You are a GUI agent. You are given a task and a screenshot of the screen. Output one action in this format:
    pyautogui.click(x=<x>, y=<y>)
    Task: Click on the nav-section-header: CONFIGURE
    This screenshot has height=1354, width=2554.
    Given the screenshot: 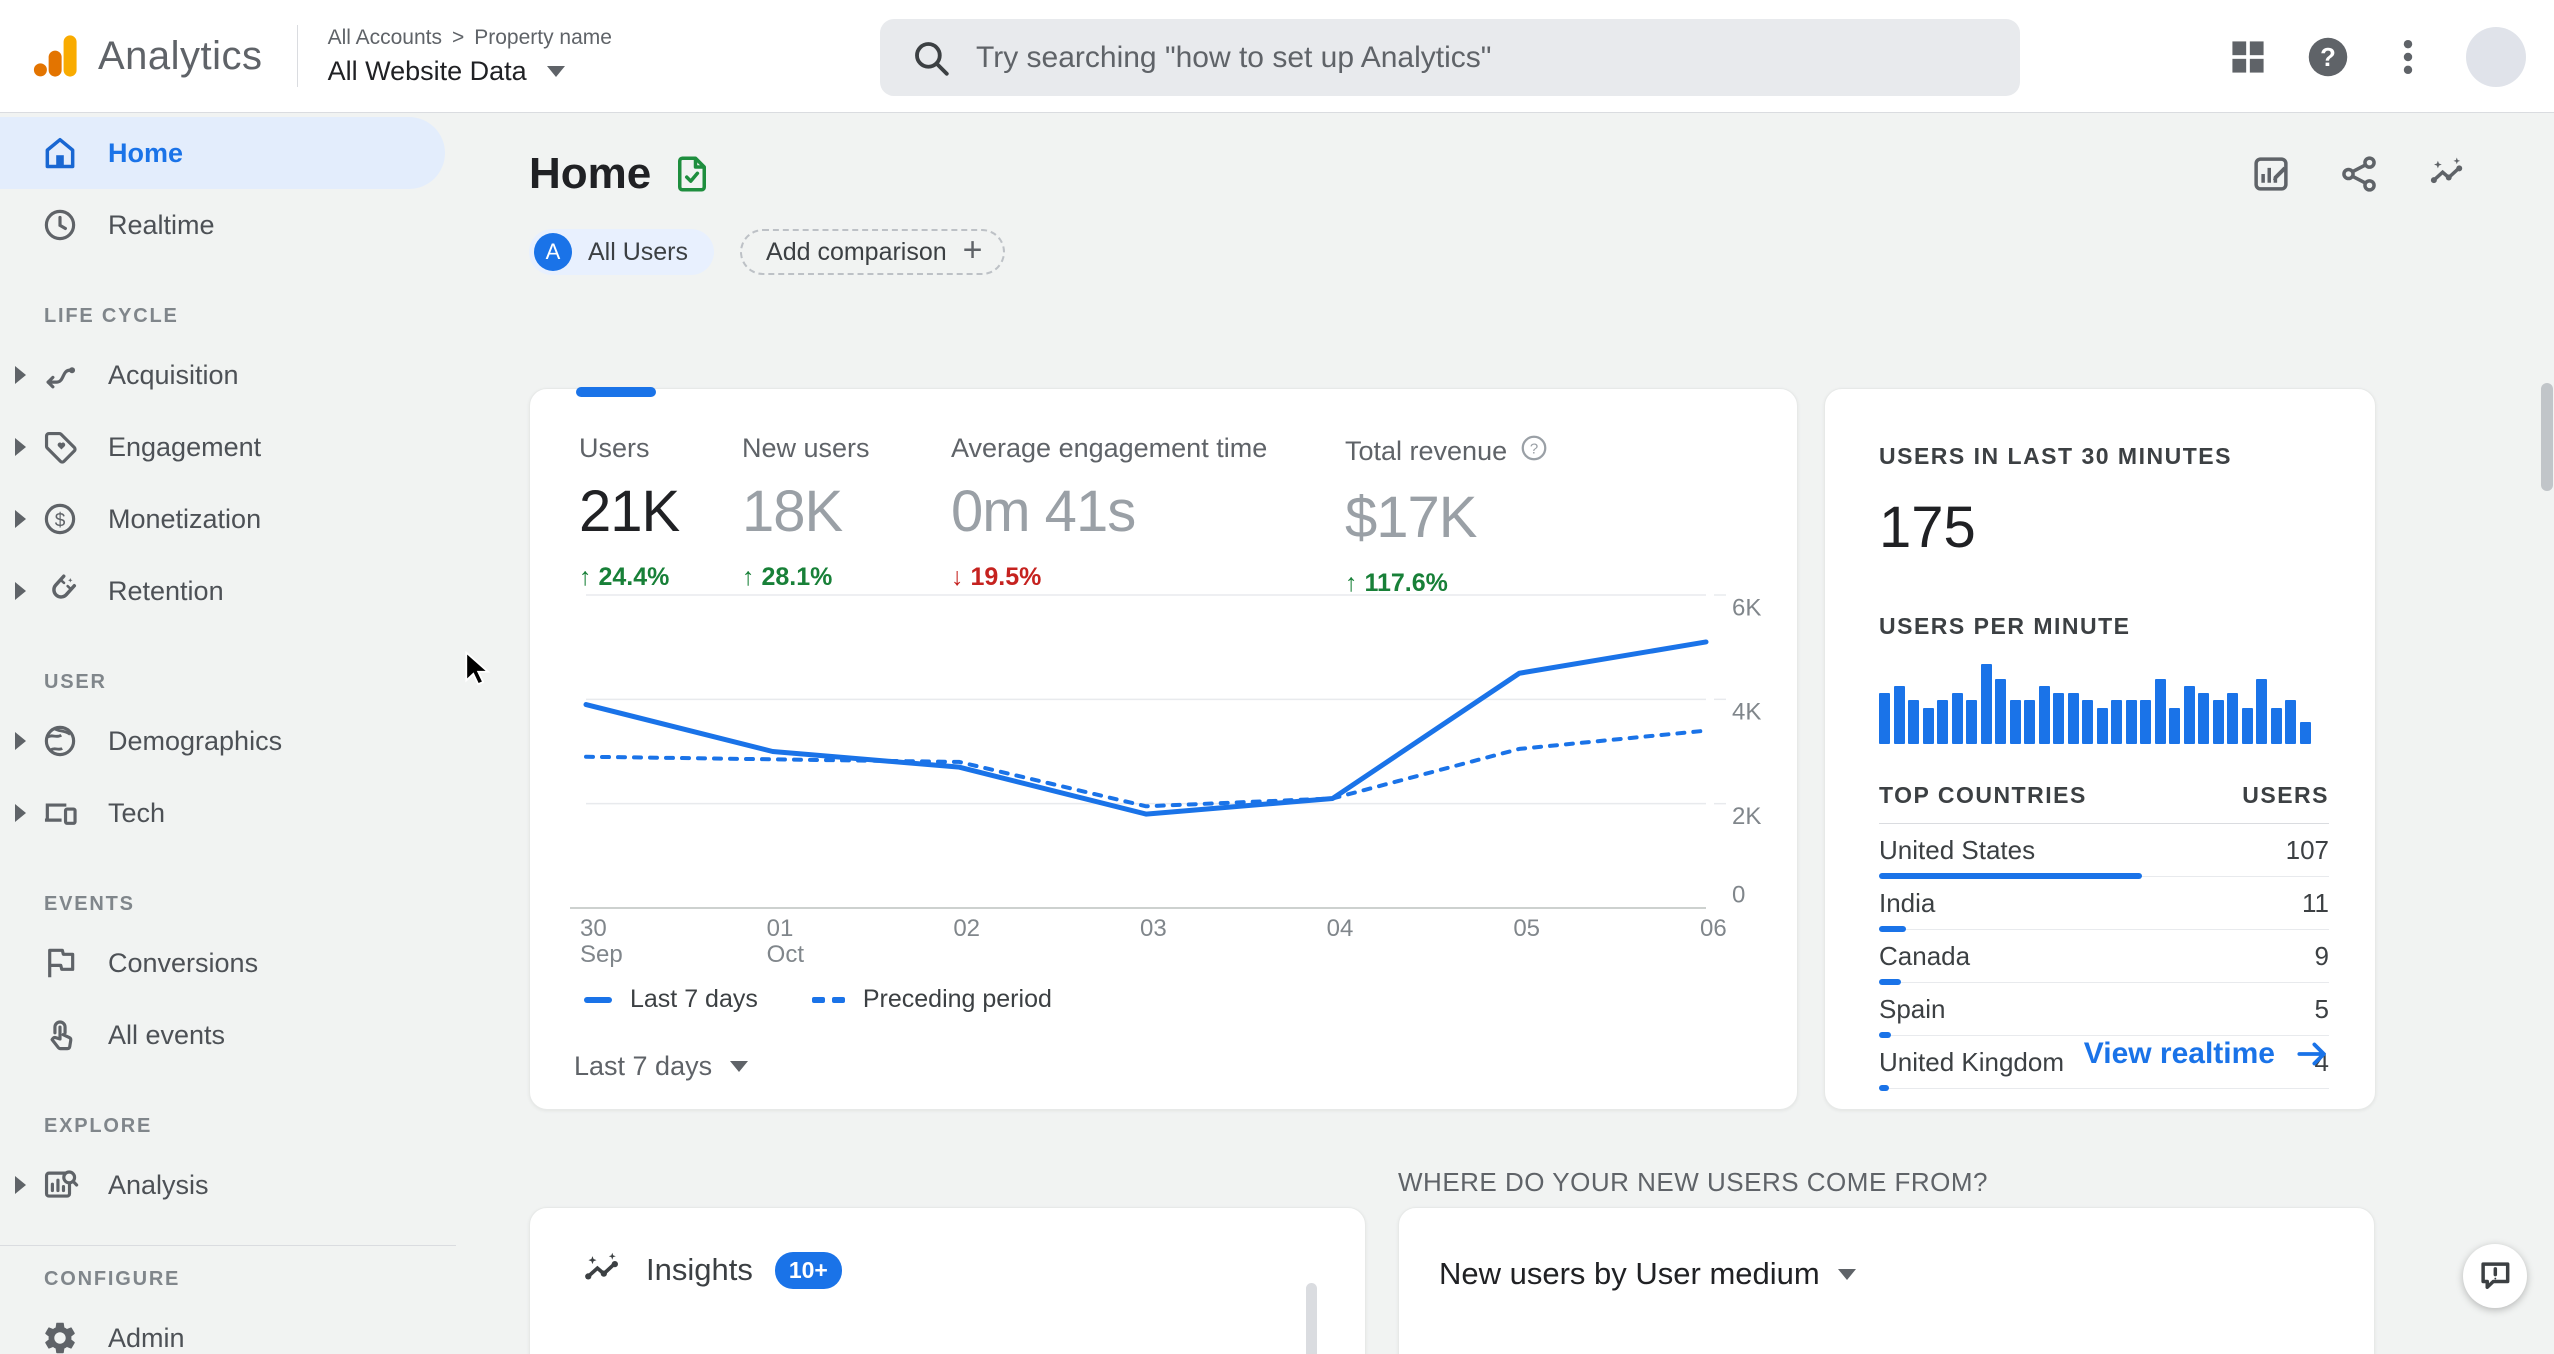 What is the action you would take?
    pyautogui.click(x=112, y=1278)
    